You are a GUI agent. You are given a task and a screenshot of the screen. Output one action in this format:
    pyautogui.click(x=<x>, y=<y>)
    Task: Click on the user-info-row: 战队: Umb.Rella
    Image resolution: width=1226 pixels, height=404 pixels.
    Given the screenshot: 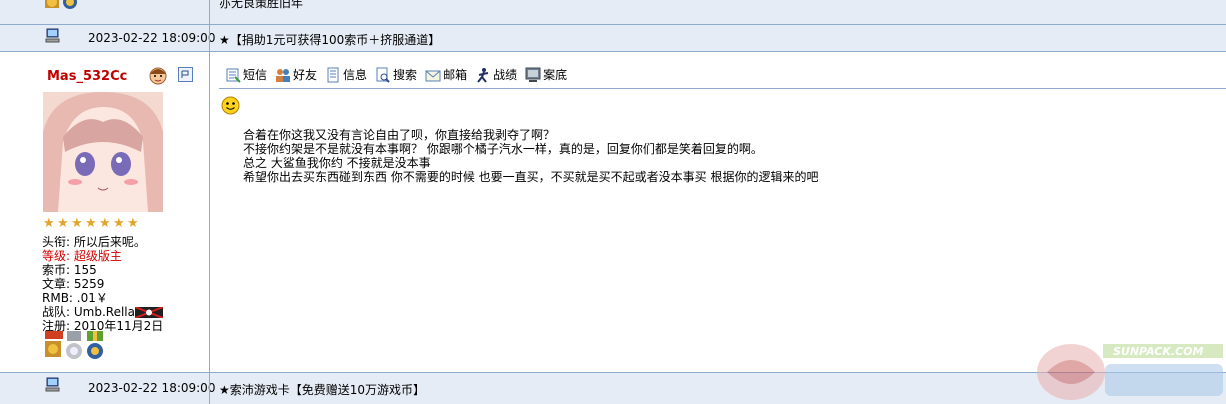 What is the action you would take?
    pyautogui.click(x=103, y=312)
    